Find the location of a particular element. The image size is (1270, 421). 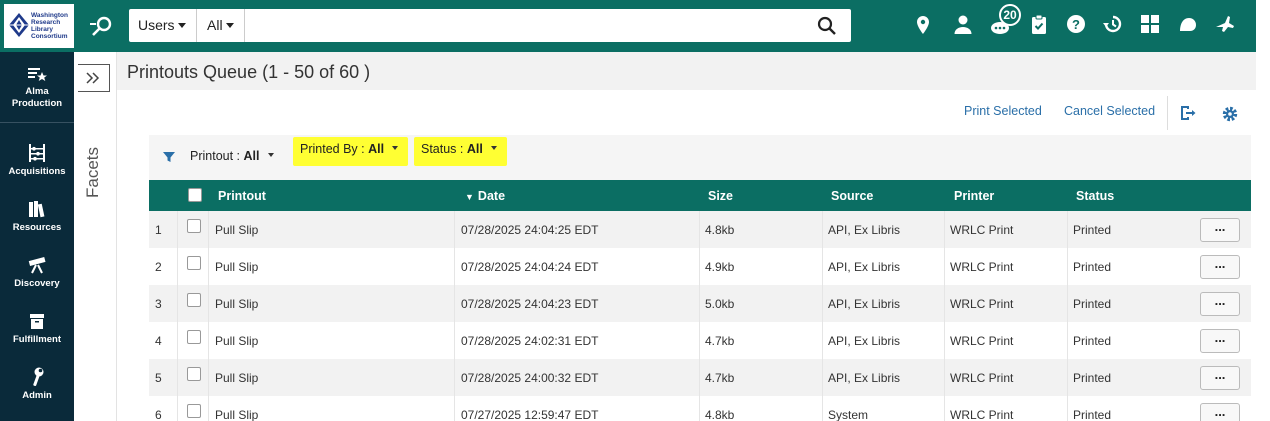

nav-item-admin: Admin is located at coordinates (37, 393).